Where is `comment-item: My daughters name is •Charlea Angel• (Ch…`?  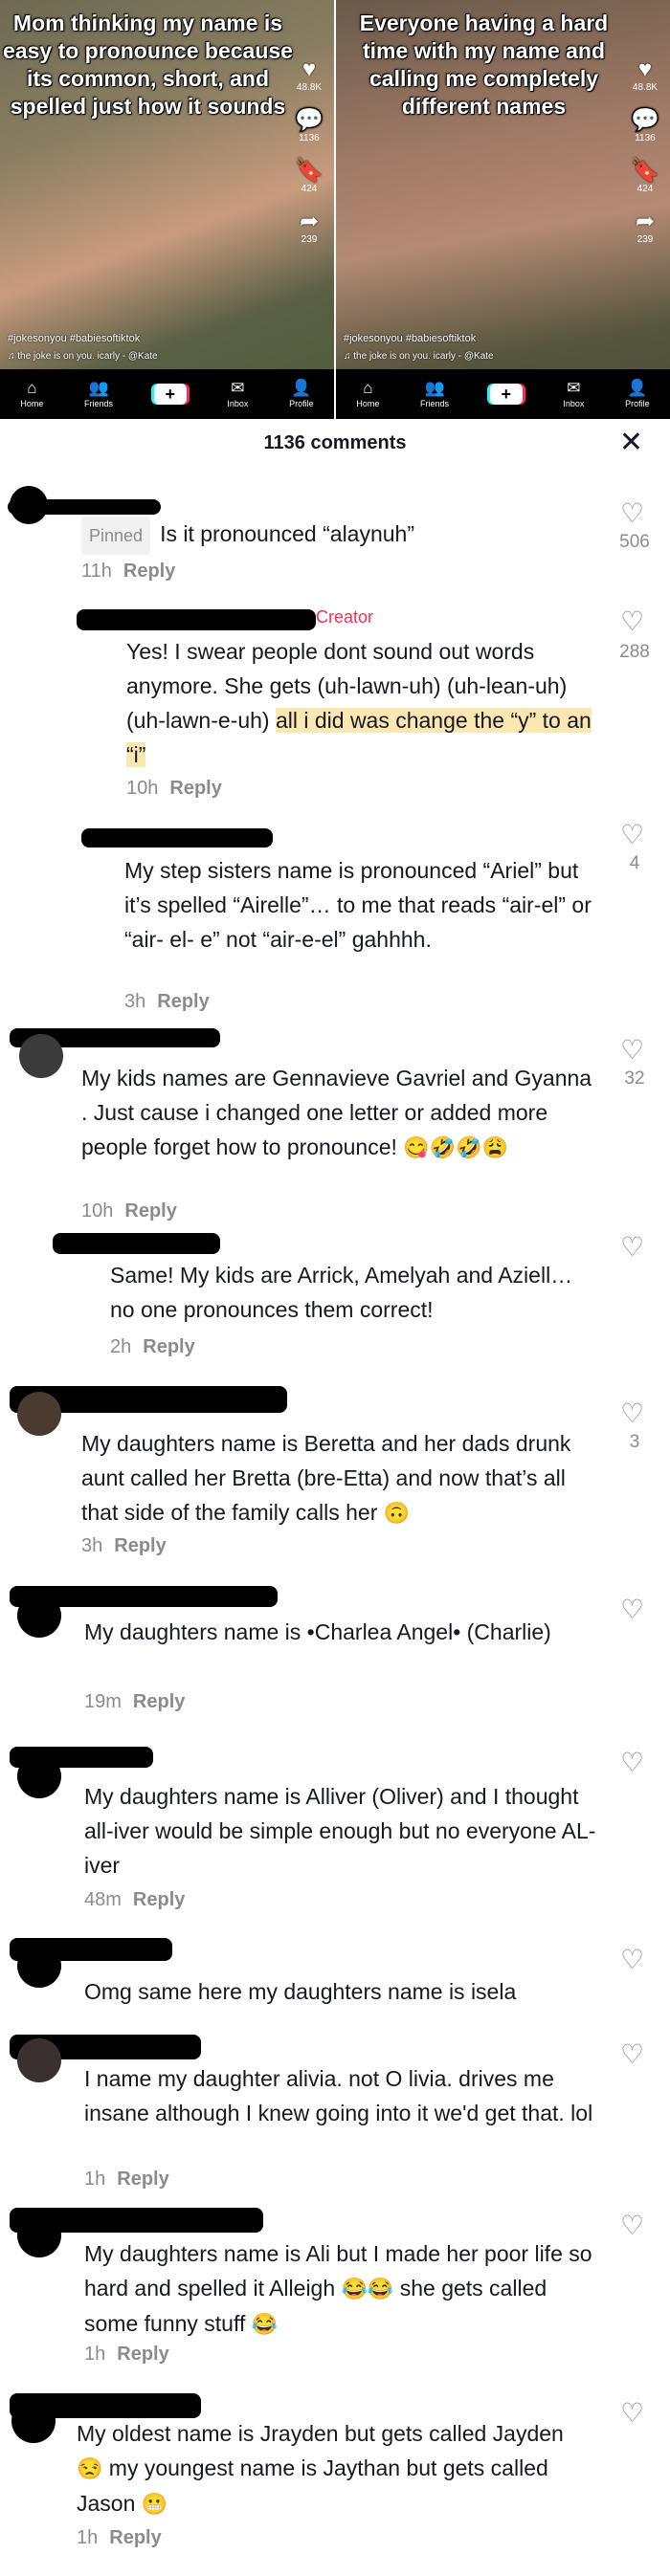
comment-item: My daughters name is •Charlea Angel• (Ch… is located at coordinates (335, 1650).